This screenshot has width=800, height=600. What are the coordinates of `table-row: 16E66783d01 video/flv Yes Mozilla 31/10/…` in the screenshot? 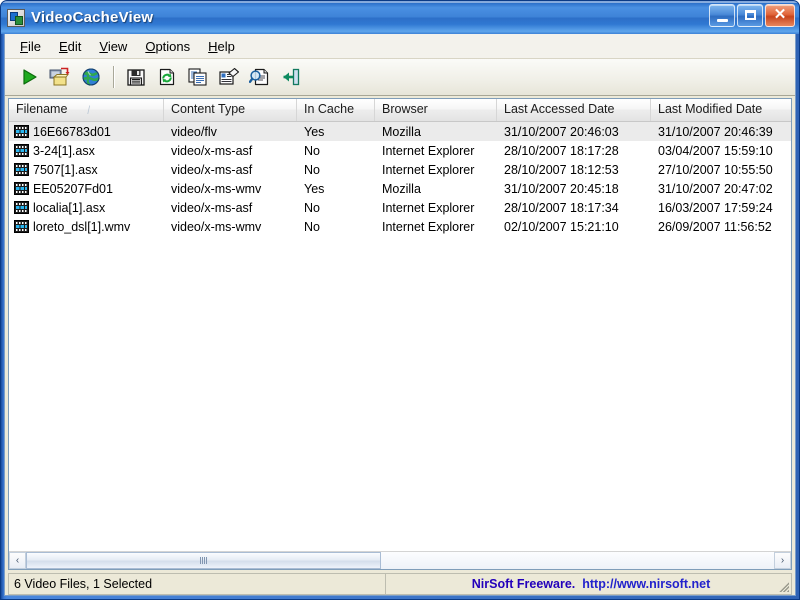 It's located at (400, 131).